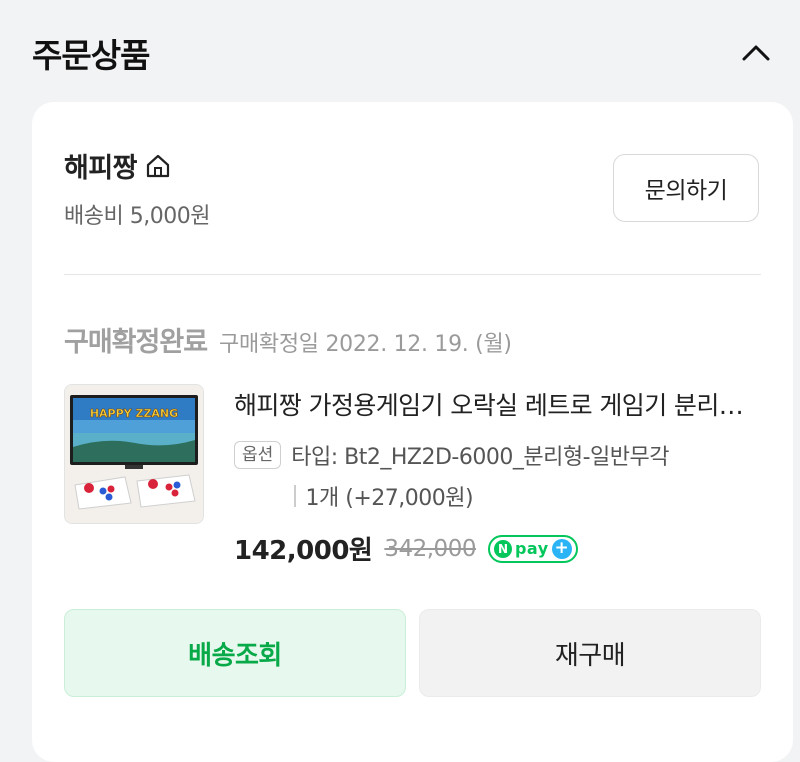 This screenshot has width=800, height=762. I want to click on option-text: 타입: Bt2_HZ2D-6000_분리형-일반무각, so click(480, 457).